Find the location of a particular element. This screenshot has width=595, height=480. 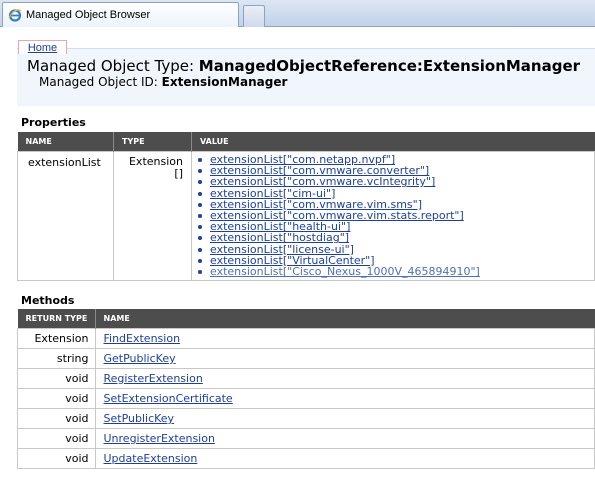

method-row: void SetPublicKey is located at coordinates (306, 418).